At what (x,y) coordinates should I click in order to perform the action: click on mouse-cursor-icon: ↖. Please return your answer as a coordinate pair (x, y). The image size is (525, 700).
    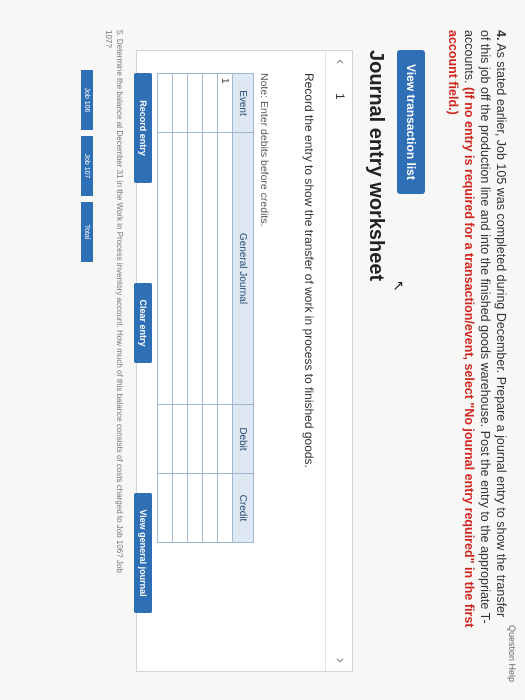
    Looking at the image, I should click on (399, 286).